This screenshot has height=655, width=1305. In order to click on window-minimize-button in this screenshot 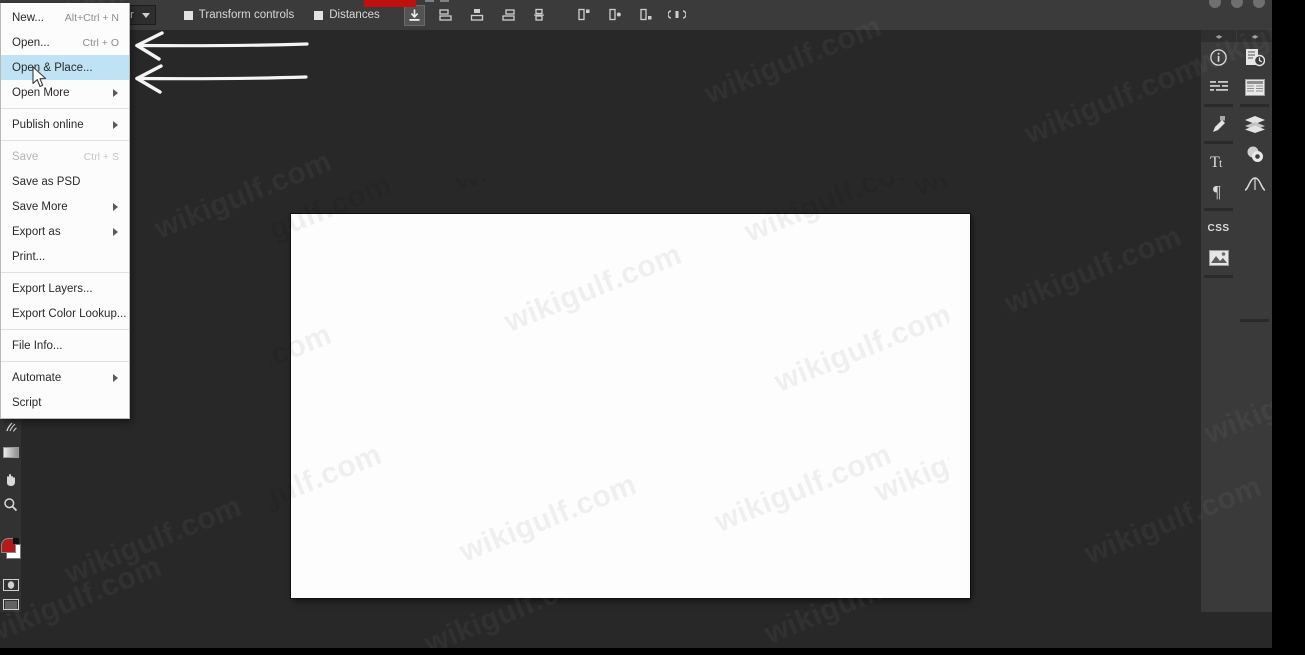, I will do `click(1215, 4)`.